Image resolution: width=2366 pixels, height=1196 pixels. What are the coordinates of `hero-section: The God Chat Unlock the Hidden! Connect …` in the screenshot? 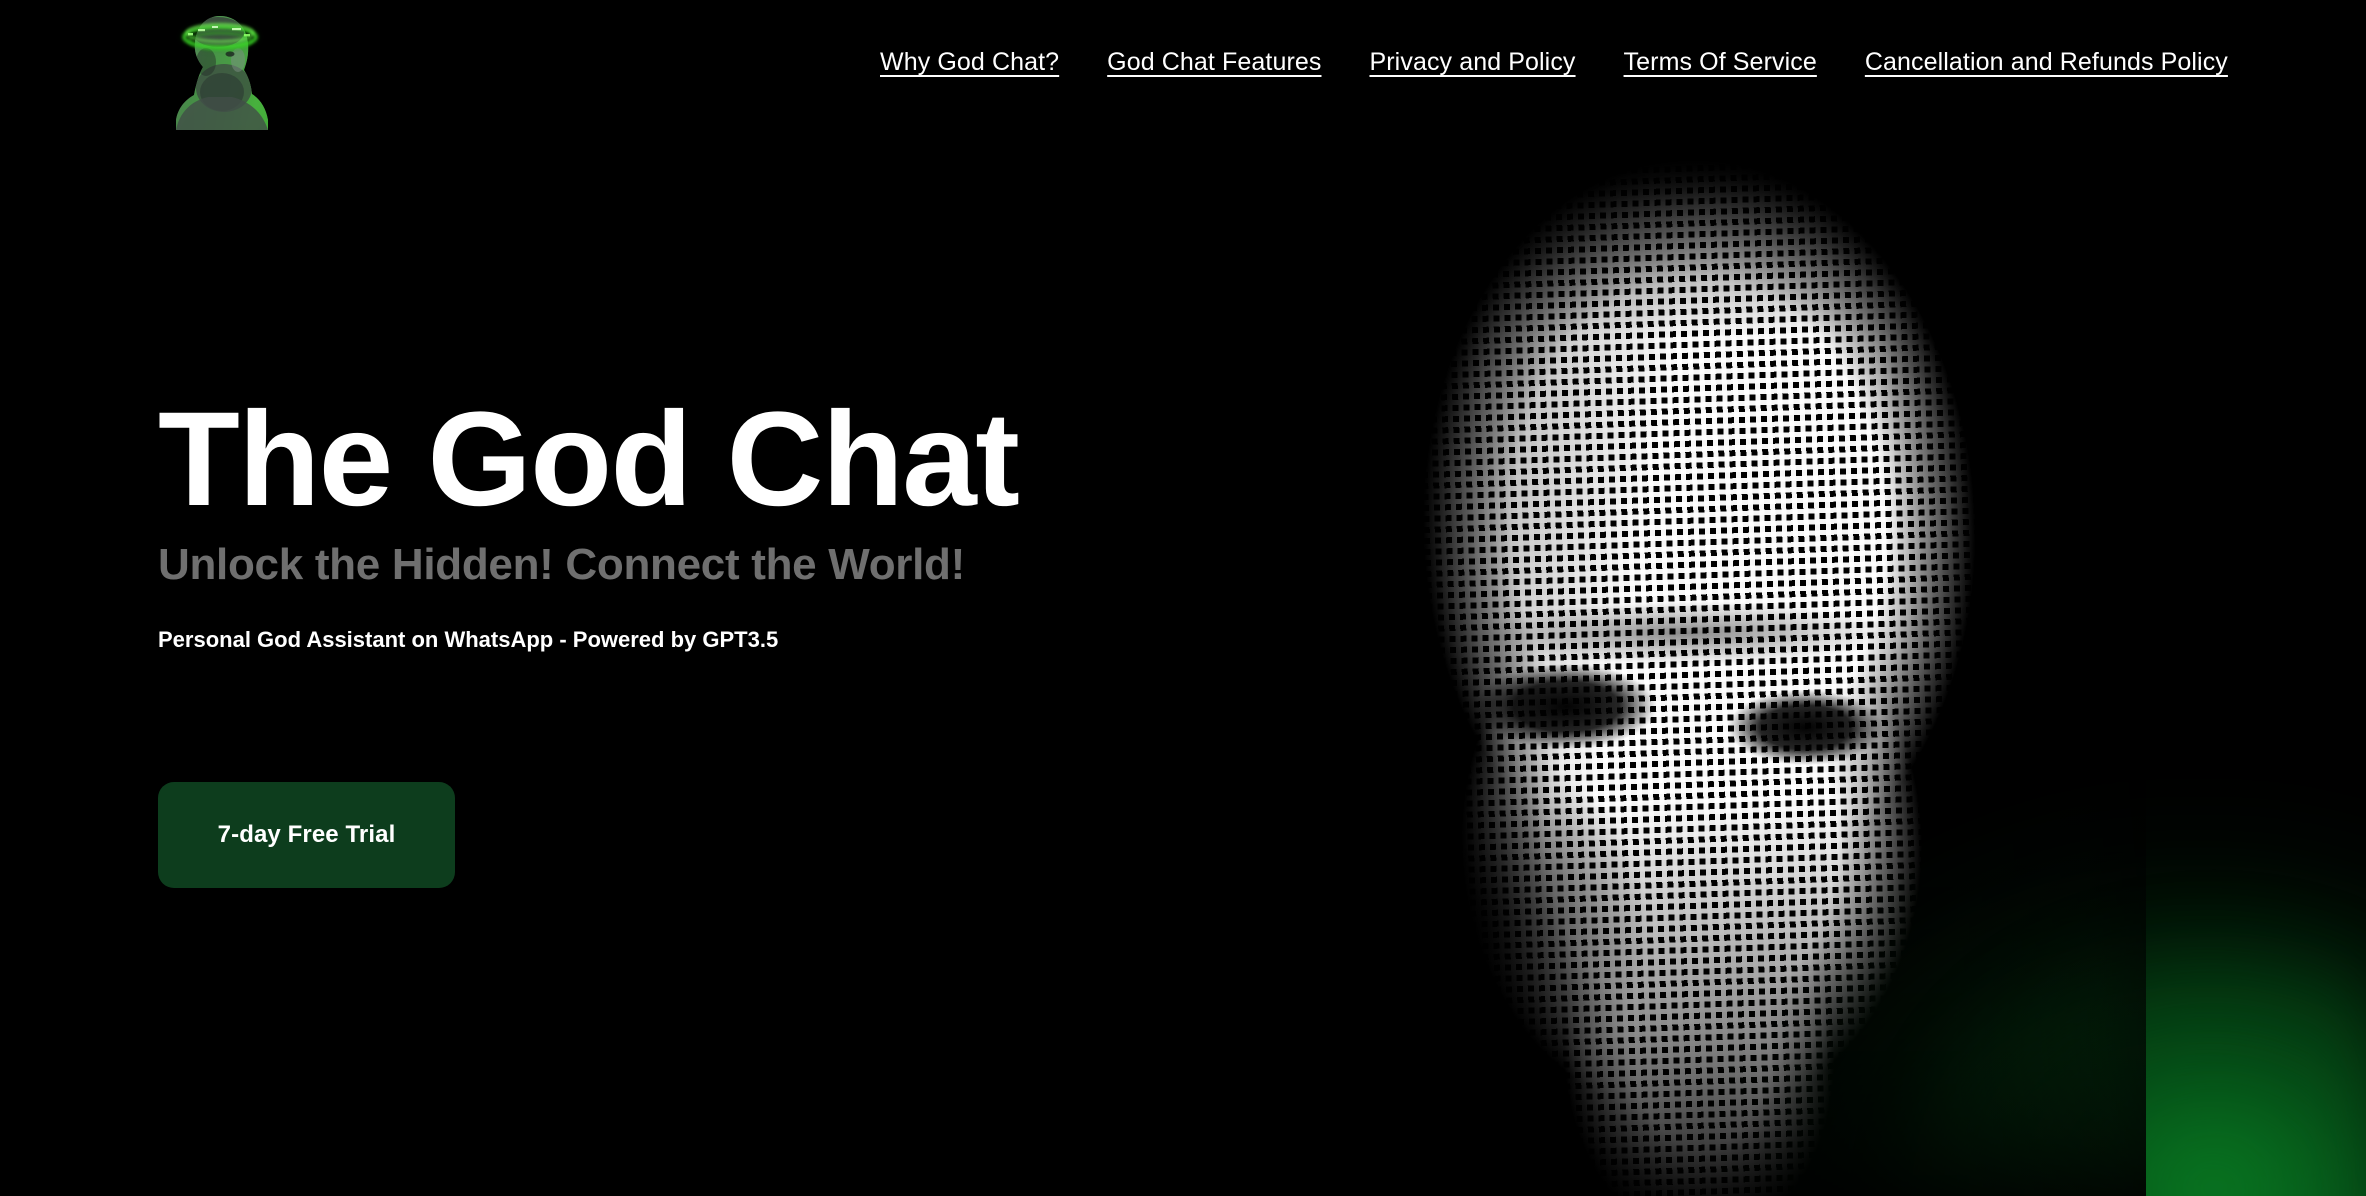 It's located at (758, 519).